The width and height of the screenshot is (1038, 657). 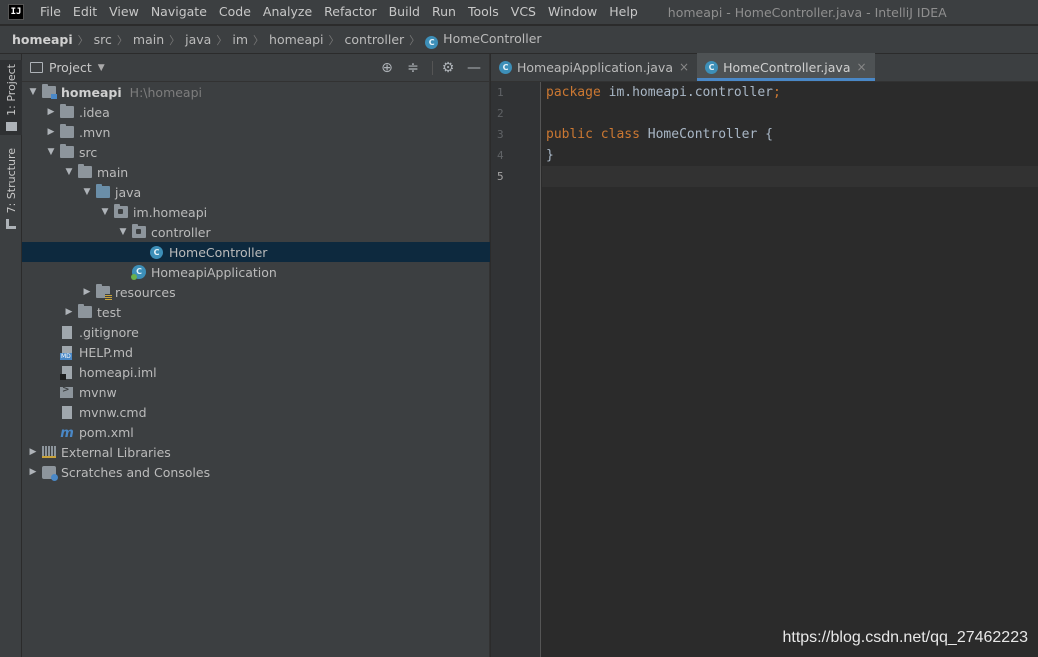 What do you see at coordinates (128, 192) in the screenshot?
I see `tree-node-label: java` at bounding box center [128, 192].